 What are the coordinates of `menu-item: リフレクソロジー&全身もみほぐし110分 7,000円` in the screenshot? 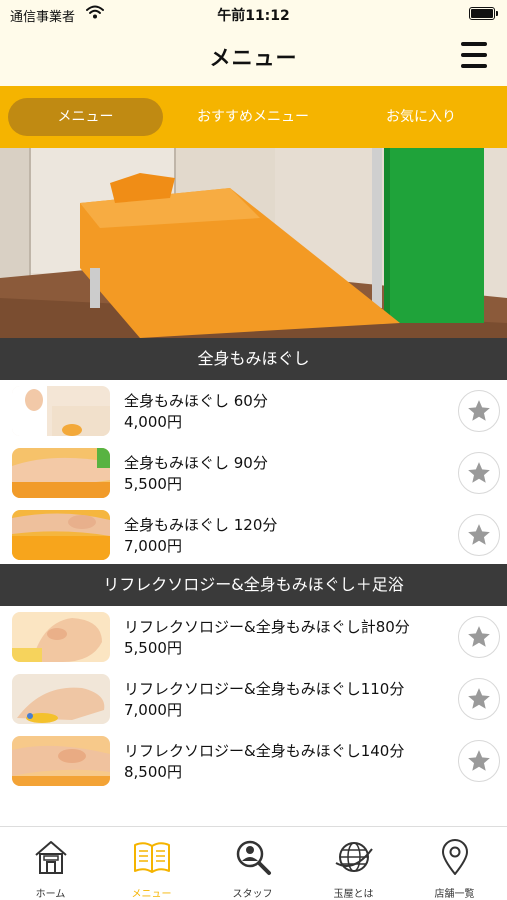 It's located at (253, 699).